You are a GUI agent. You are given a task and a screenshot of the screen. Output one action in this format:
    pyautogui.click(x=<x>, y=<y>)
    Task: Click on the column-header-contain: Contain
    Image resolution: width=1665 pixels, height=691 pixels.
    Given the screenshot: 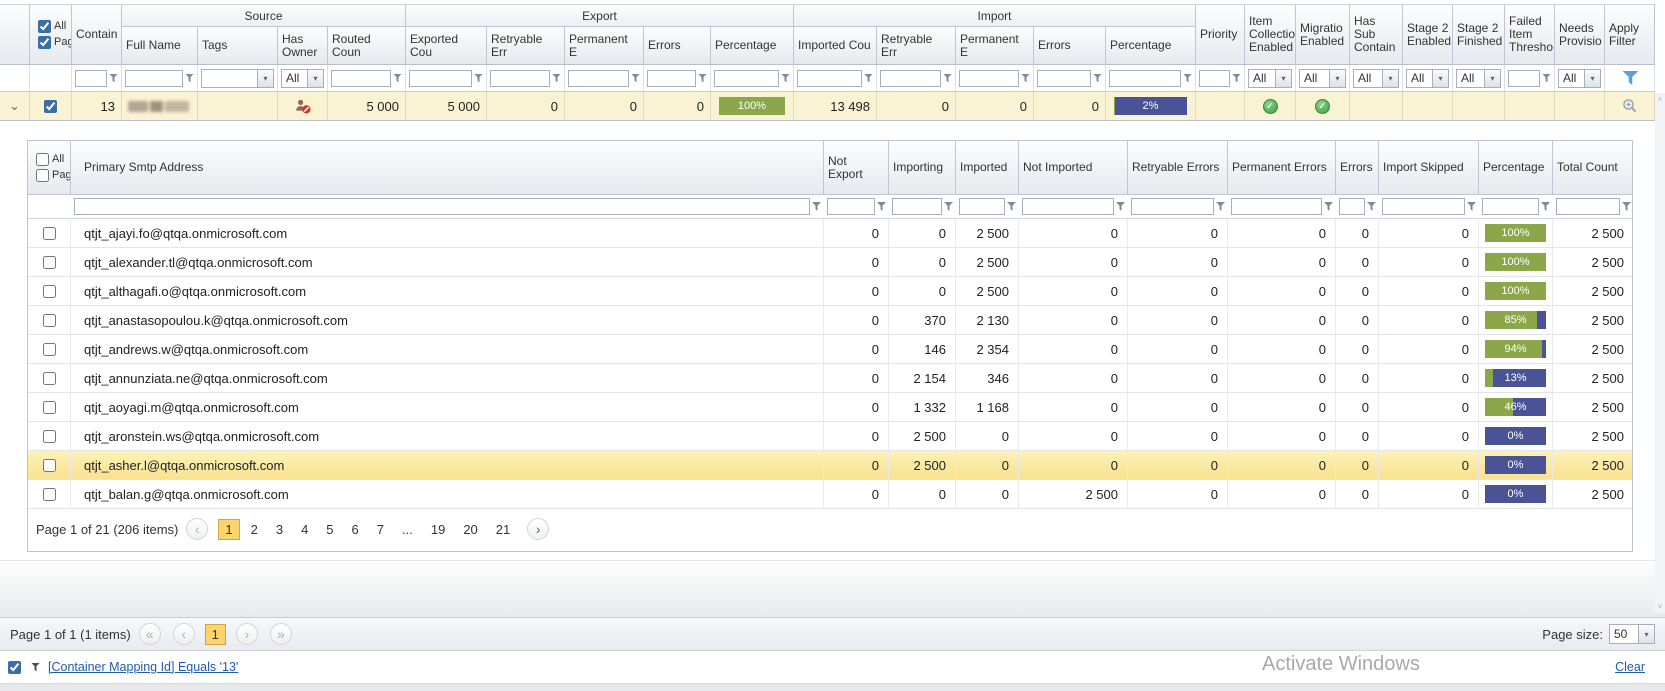 What is the action you would take?
    pyautogui.click(x=97, y=34)
    